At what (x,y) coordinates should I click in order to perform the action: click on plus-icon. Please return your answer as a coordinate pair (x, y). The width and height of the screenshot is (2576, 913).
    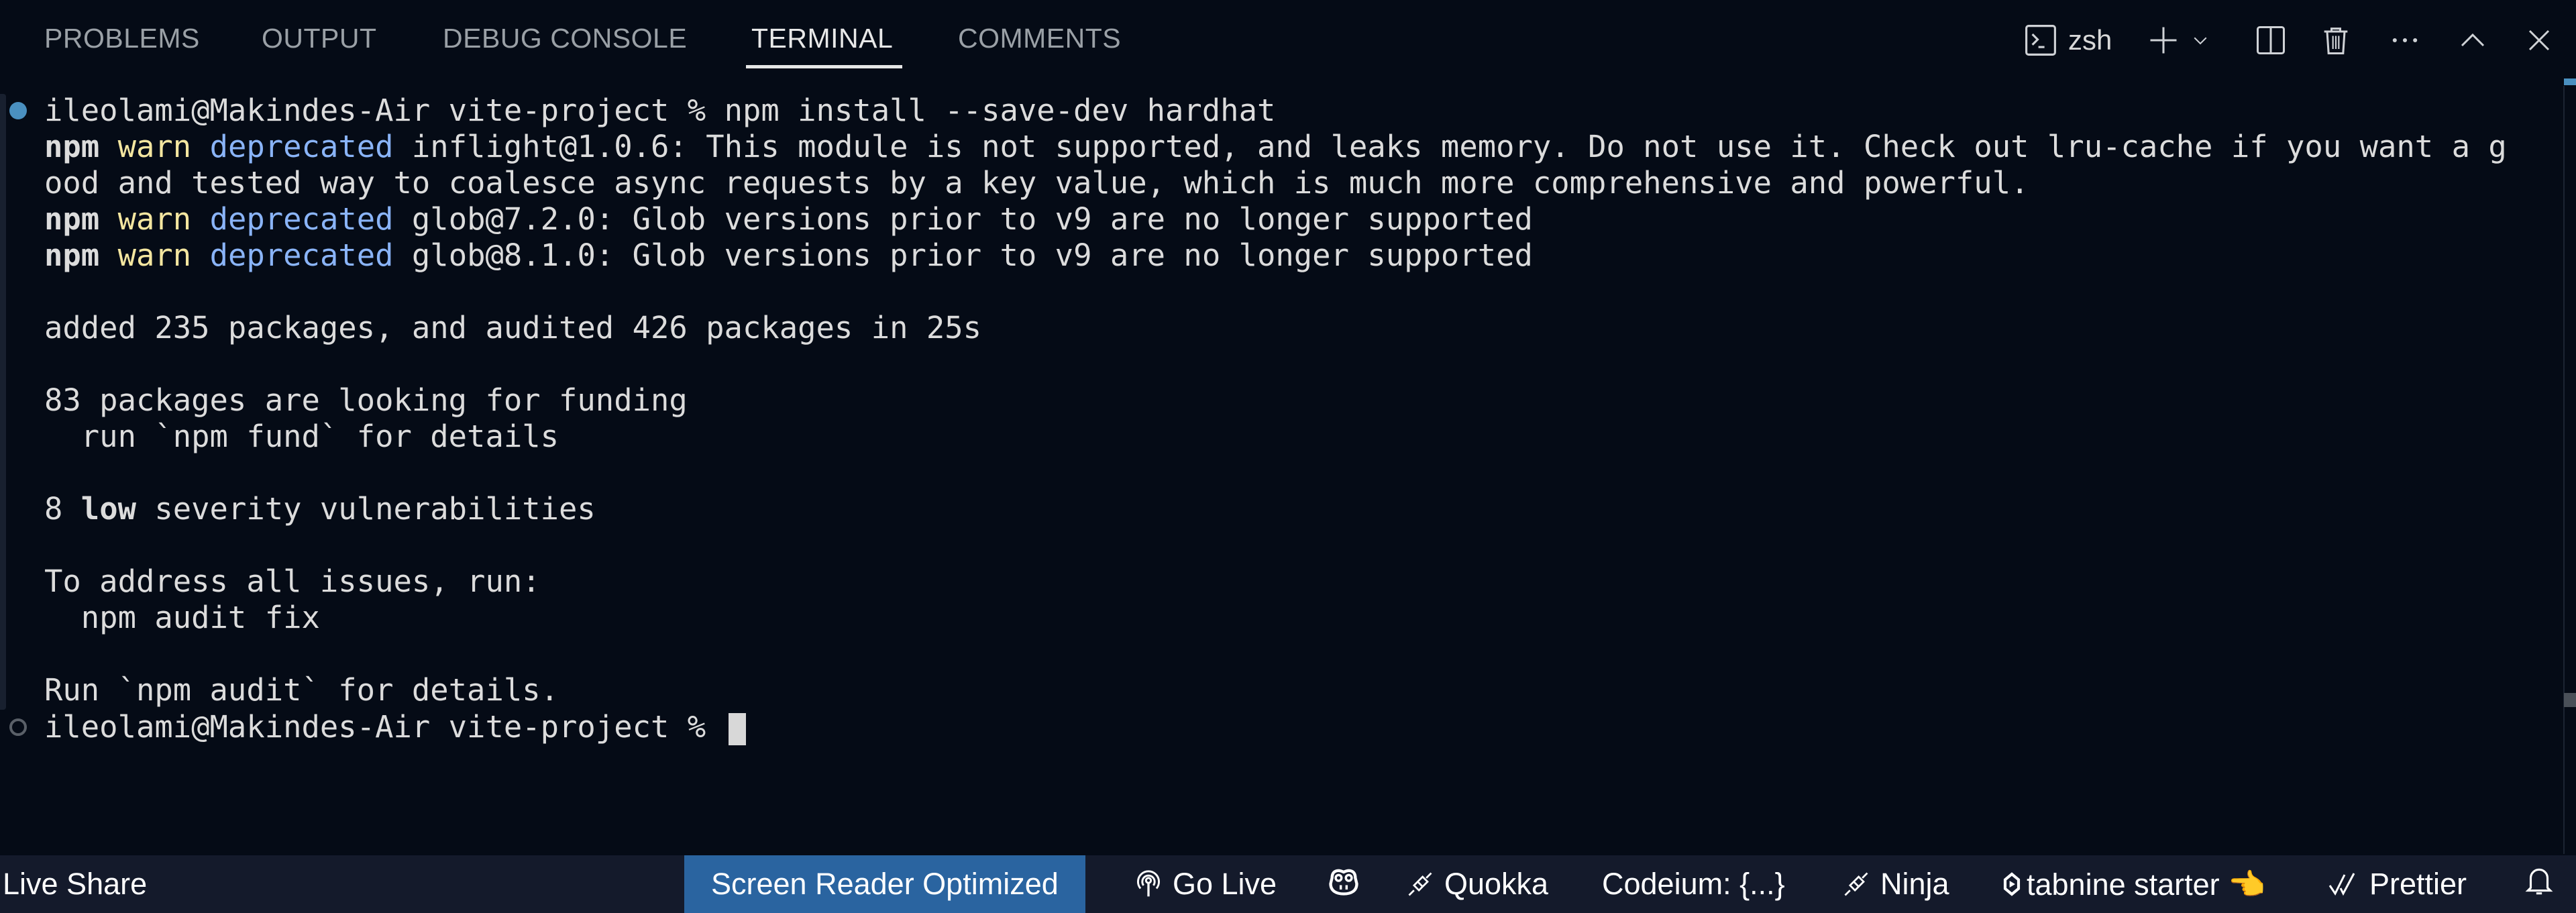
    Looking at the image, I should click on (2163, 41).